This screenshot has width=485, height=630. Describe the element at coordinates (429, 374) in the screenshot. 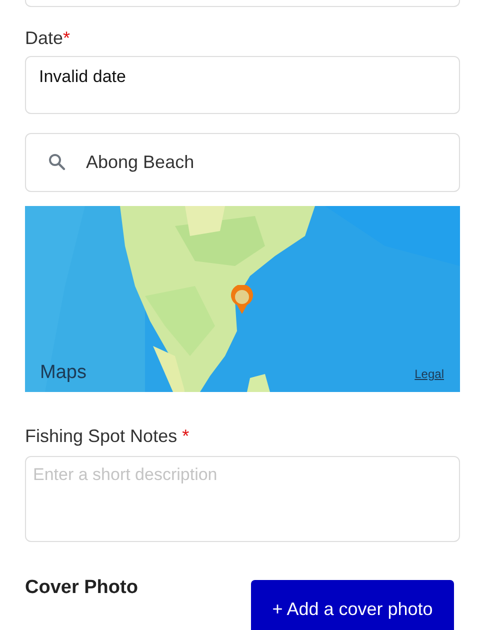

I see `legal-link: Legal` at that location.